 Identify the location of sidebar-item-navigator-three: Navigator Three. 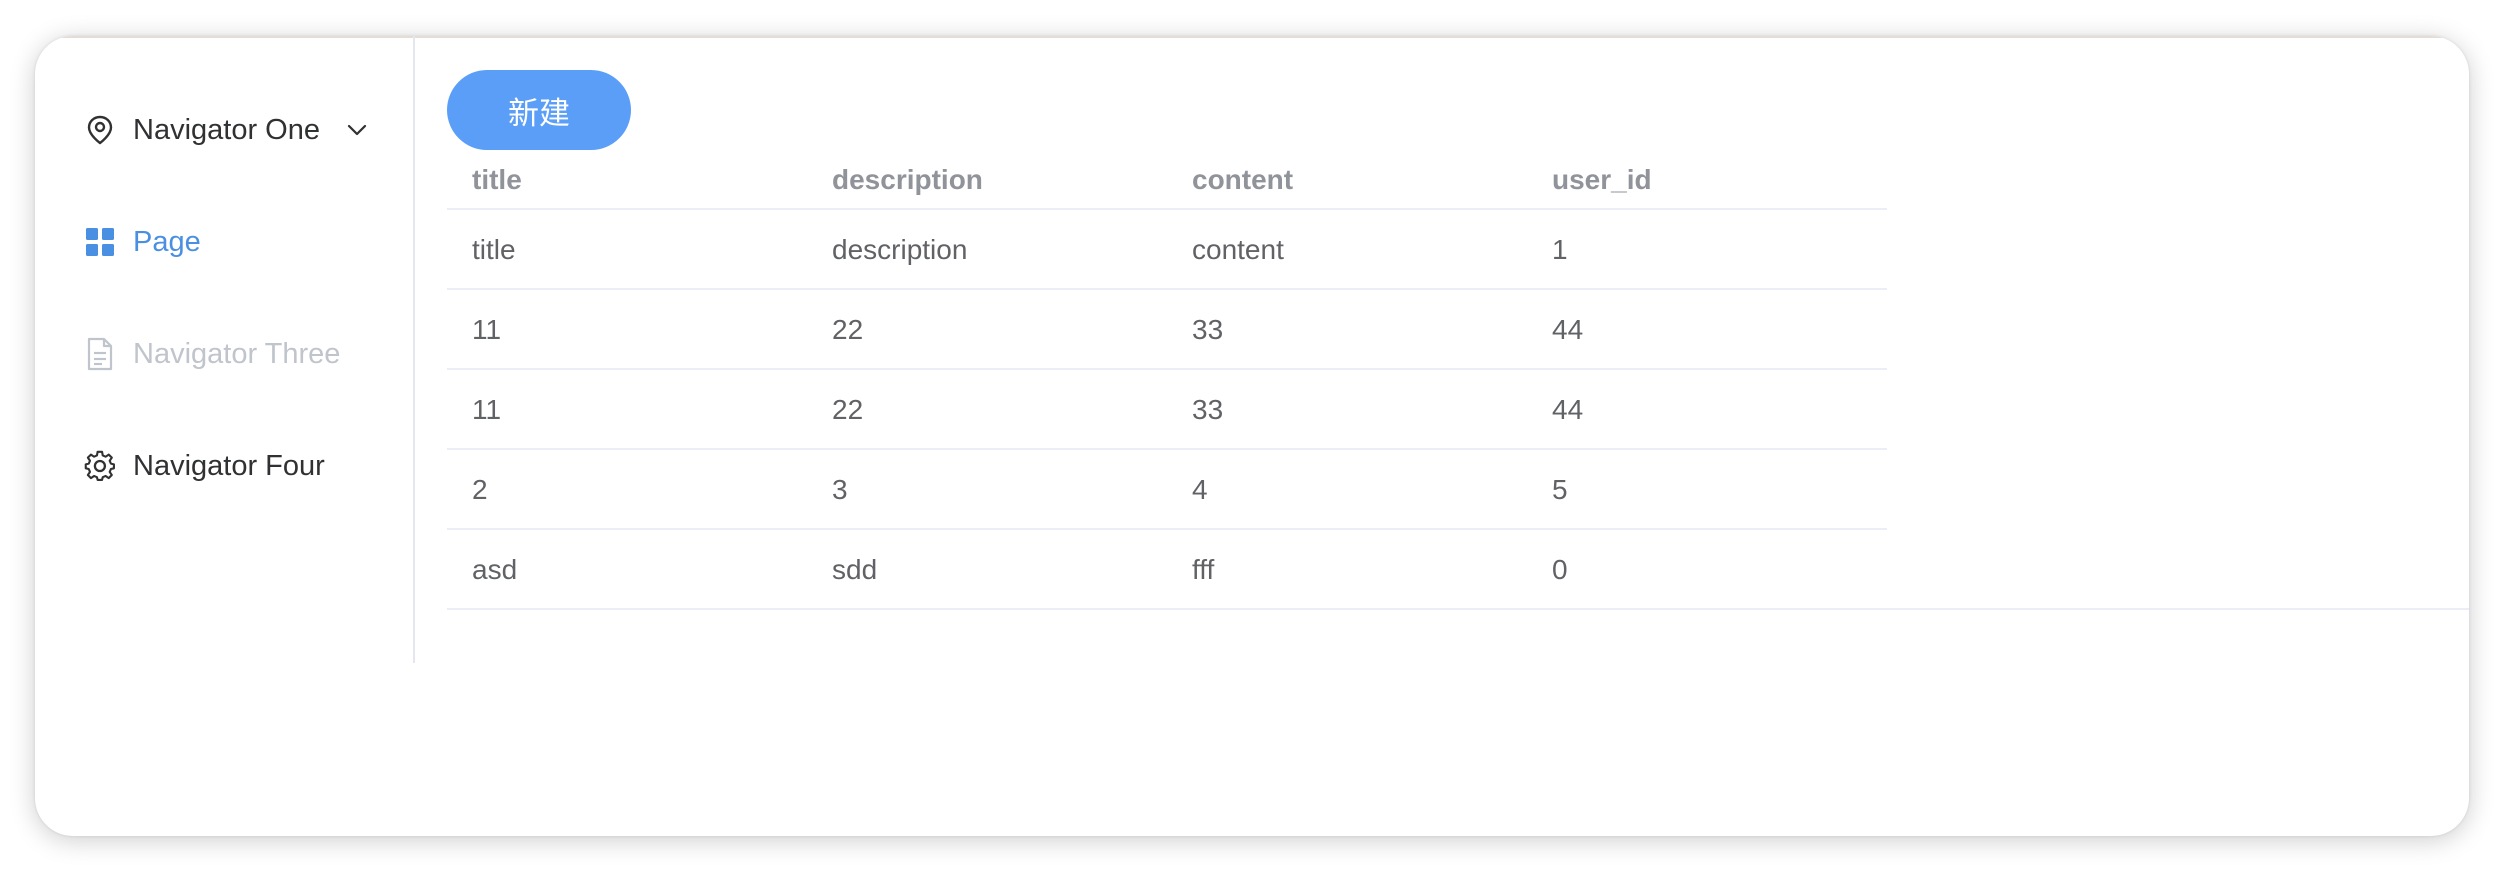
(211, 354).